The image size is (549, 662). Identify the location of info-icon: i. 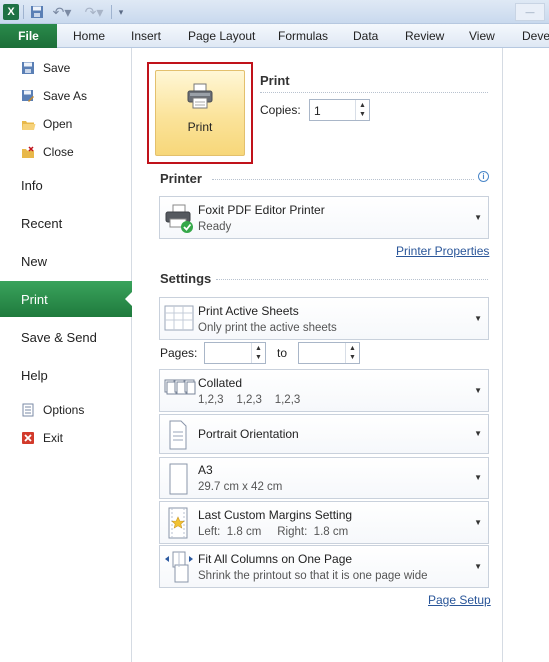
(483, 176).